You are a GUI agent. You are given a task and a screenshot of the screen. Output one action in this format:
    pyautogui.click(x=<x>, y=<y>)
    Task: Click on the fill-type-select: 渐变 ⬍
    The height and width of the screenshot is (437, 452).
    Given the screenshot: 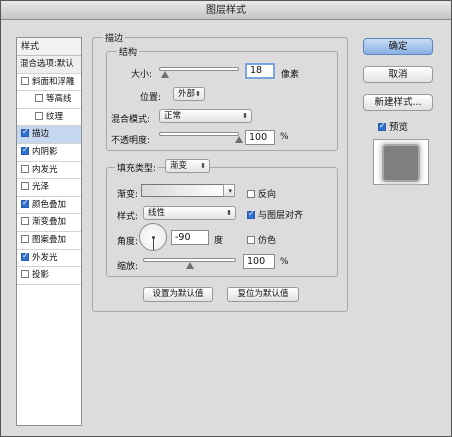 What is the action you would take?
    pyautogui.click(x=187, y=166)
    